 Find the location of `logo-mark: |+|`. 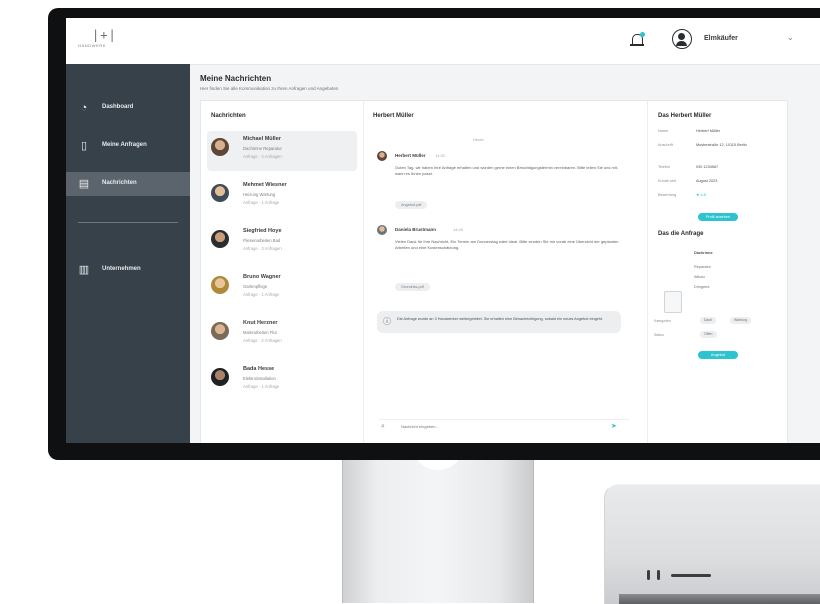

logo-mark: |+| is located at coordinates (104, 35).